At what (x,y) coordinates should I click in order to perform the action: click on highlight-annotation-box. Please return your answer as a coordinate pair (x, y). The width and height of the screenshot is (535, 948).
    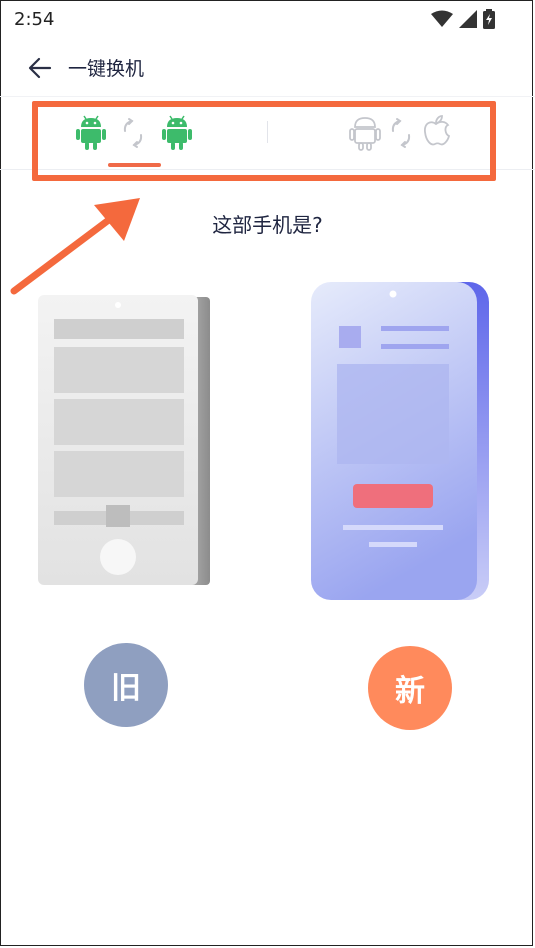
    Looking at the image, I should click on (264, 141).